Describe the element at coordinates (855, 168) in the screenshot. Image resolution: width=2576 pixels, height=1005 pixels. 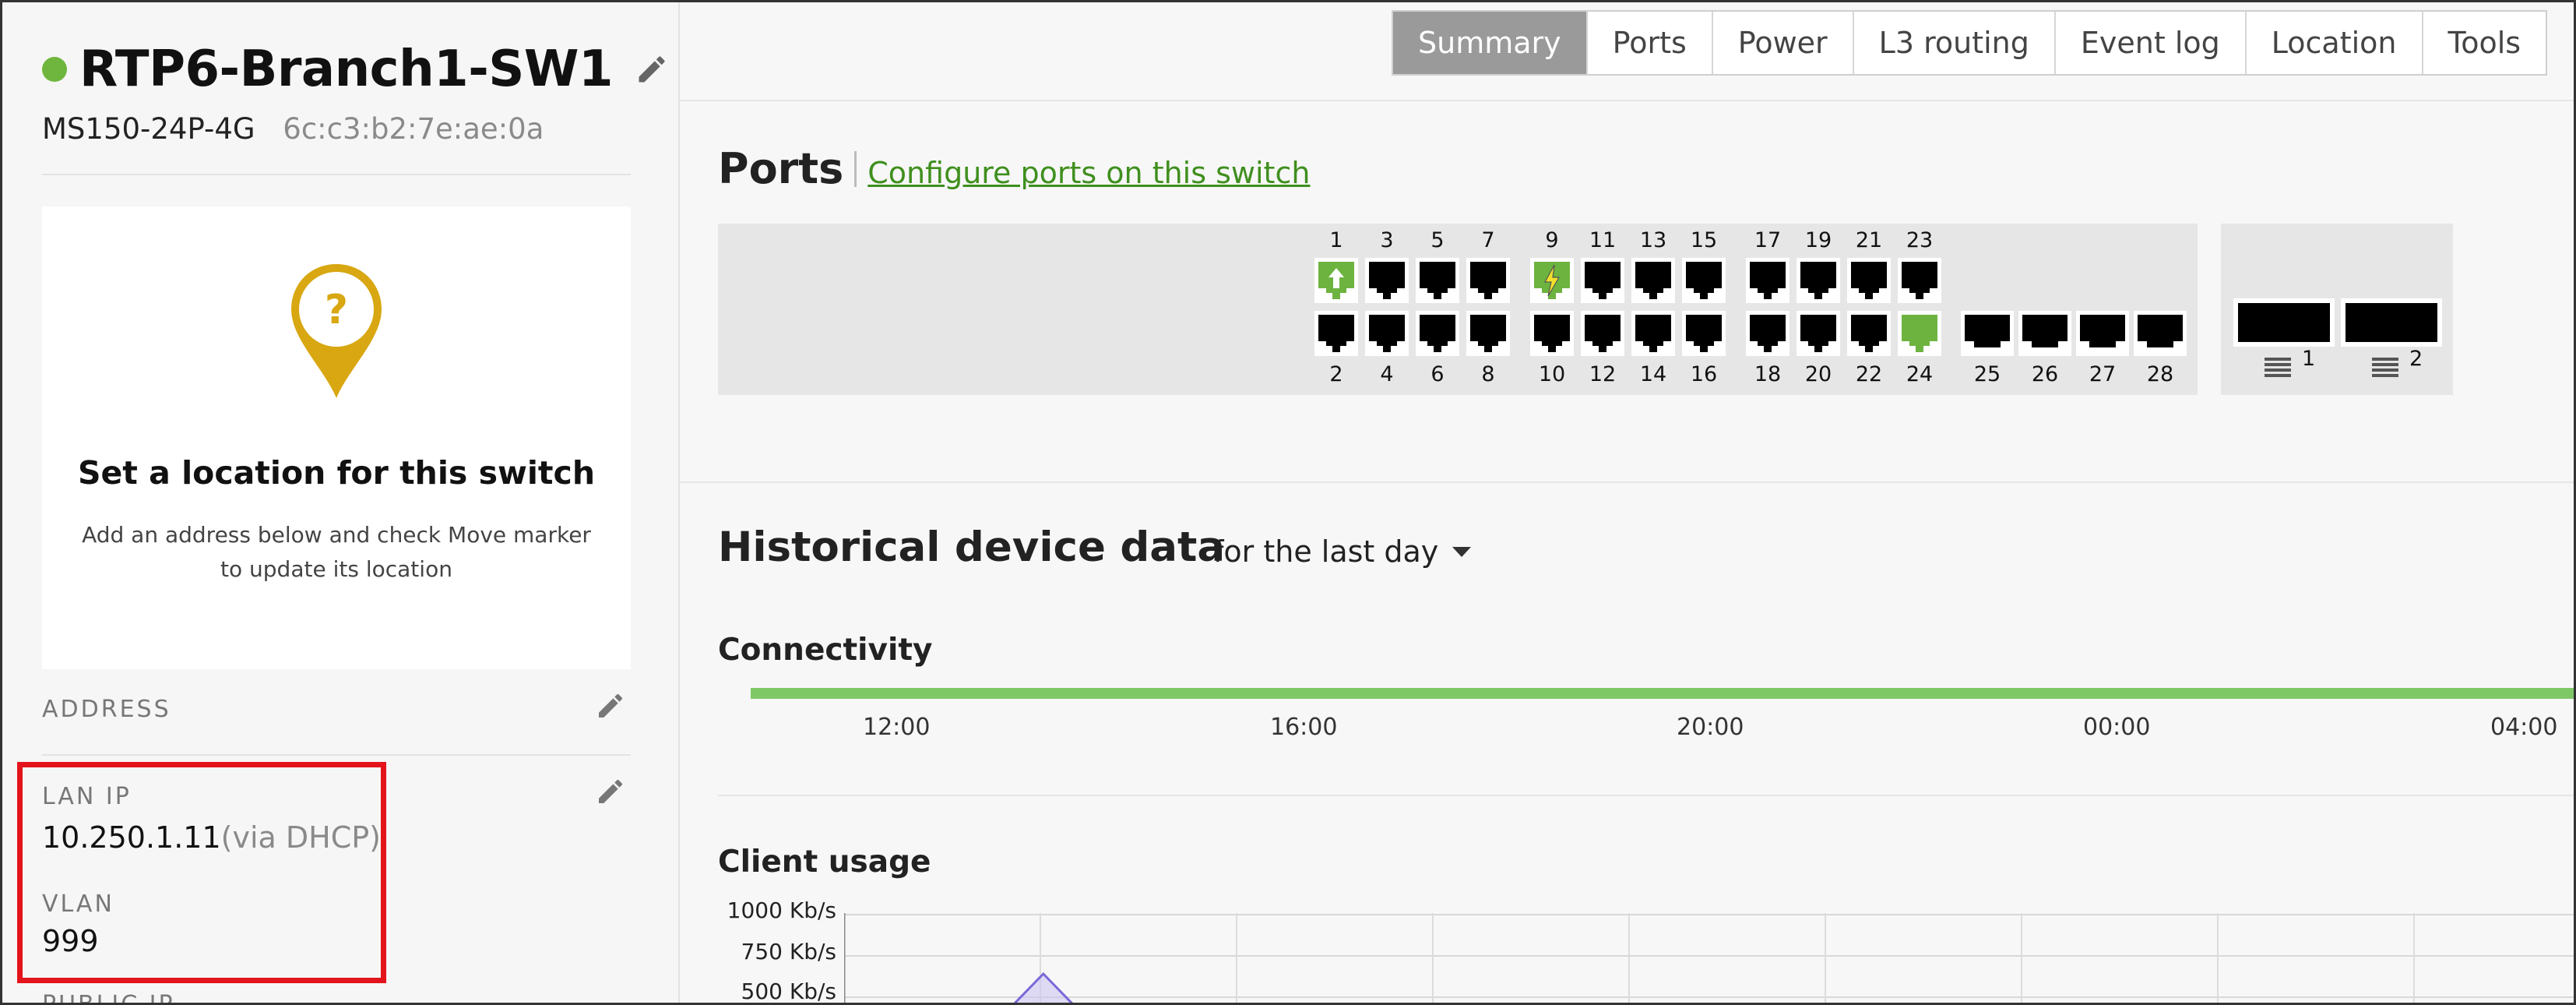
I see `separator` at that location.